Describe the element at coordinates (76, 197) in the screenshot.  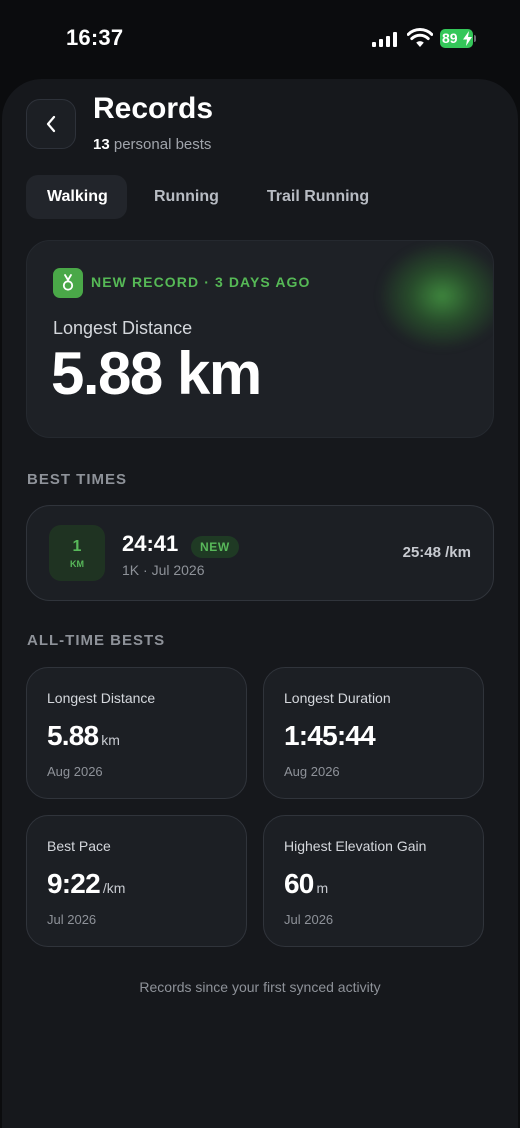
I see `tab-walking: Walking` at that location.